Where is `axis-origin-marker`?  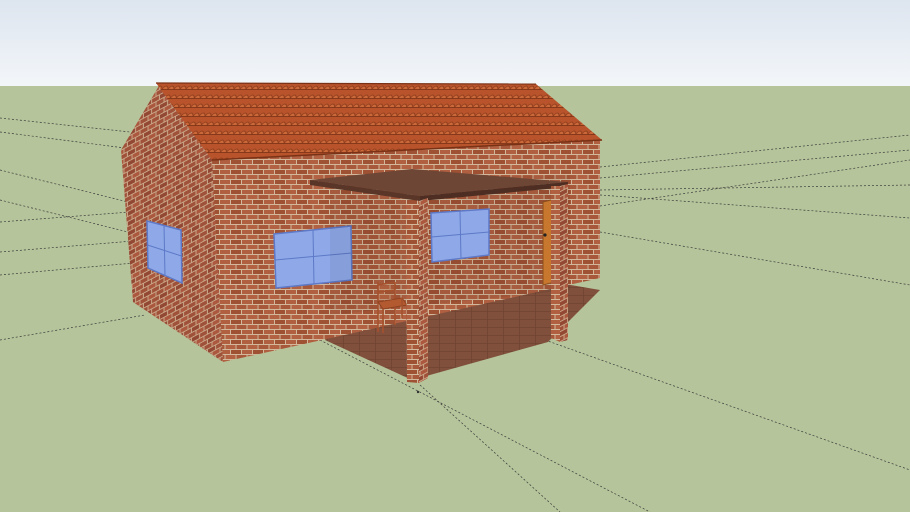 axis-origin-marker is located at coordinates (418, 392).